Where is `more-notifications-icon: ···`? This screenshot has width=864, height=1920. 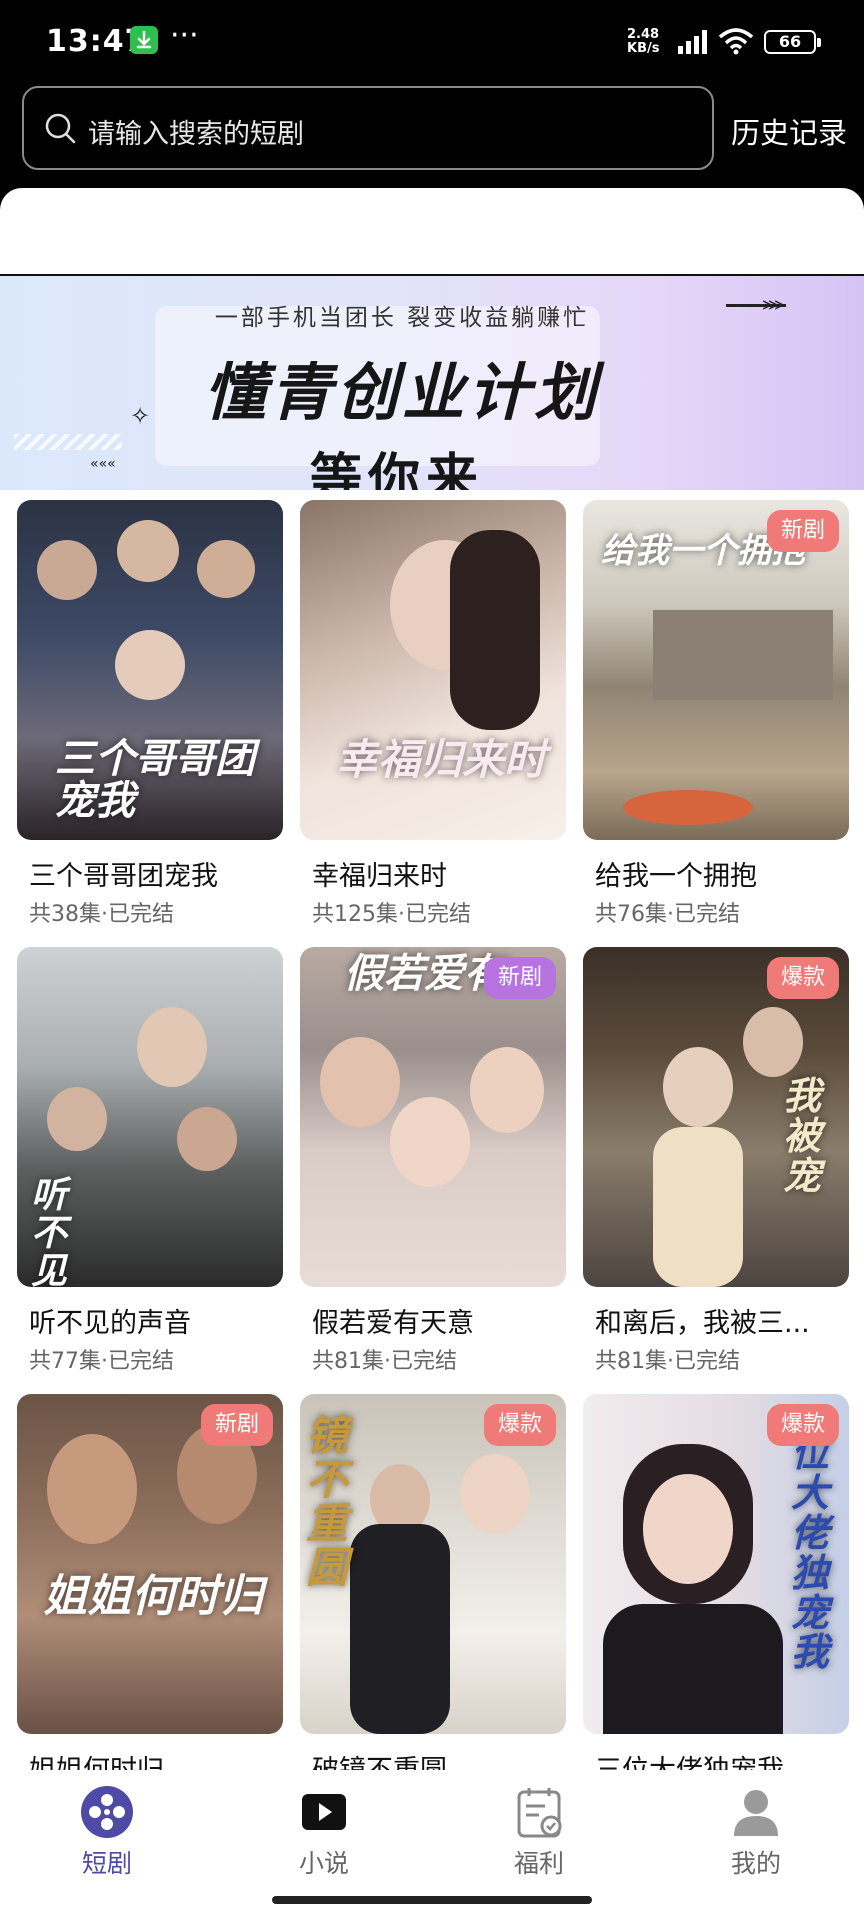
more-notifications-icon: ··· is located at coordinates (184, 35).